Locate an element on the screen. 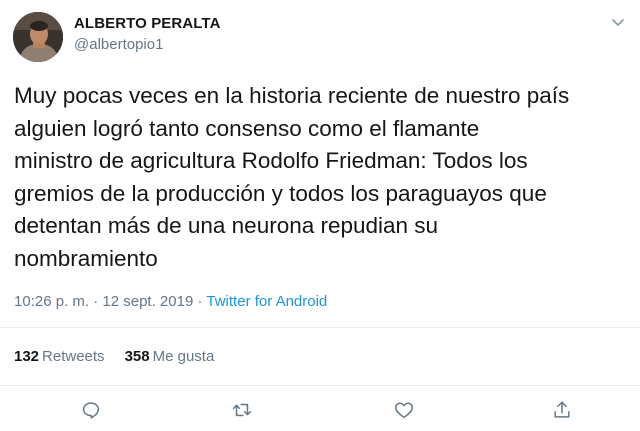  retweets-stat: 132 Retweets is located at coordinates (59, 357).